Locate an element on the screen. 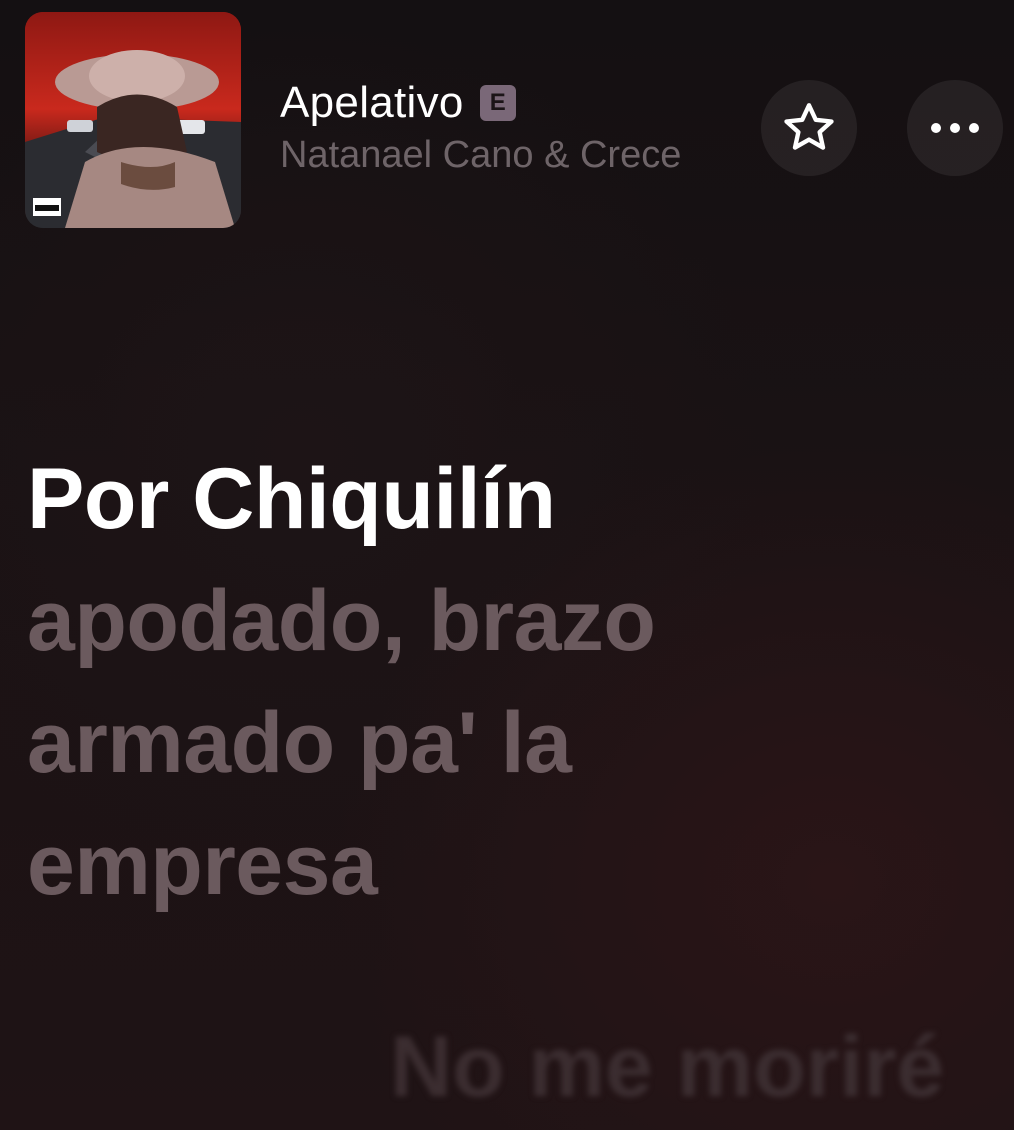  ellipsis-icon is located at coordinates (955, 128).